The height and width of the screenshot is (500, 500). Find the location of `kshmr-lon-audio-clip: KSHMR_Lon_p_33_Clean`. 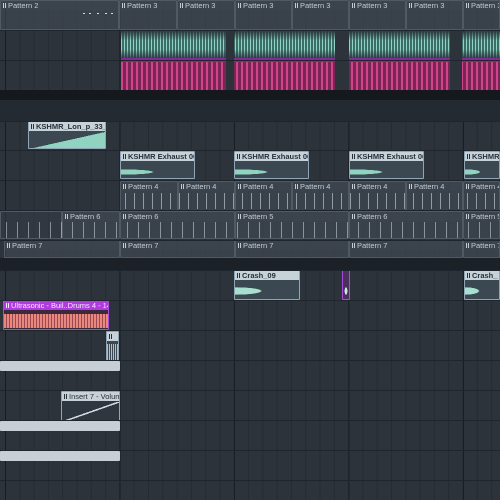

kshmr-lon-audio-clip: KSHMR_Lon_p_33_Clean is located at coordinates (67, 135).